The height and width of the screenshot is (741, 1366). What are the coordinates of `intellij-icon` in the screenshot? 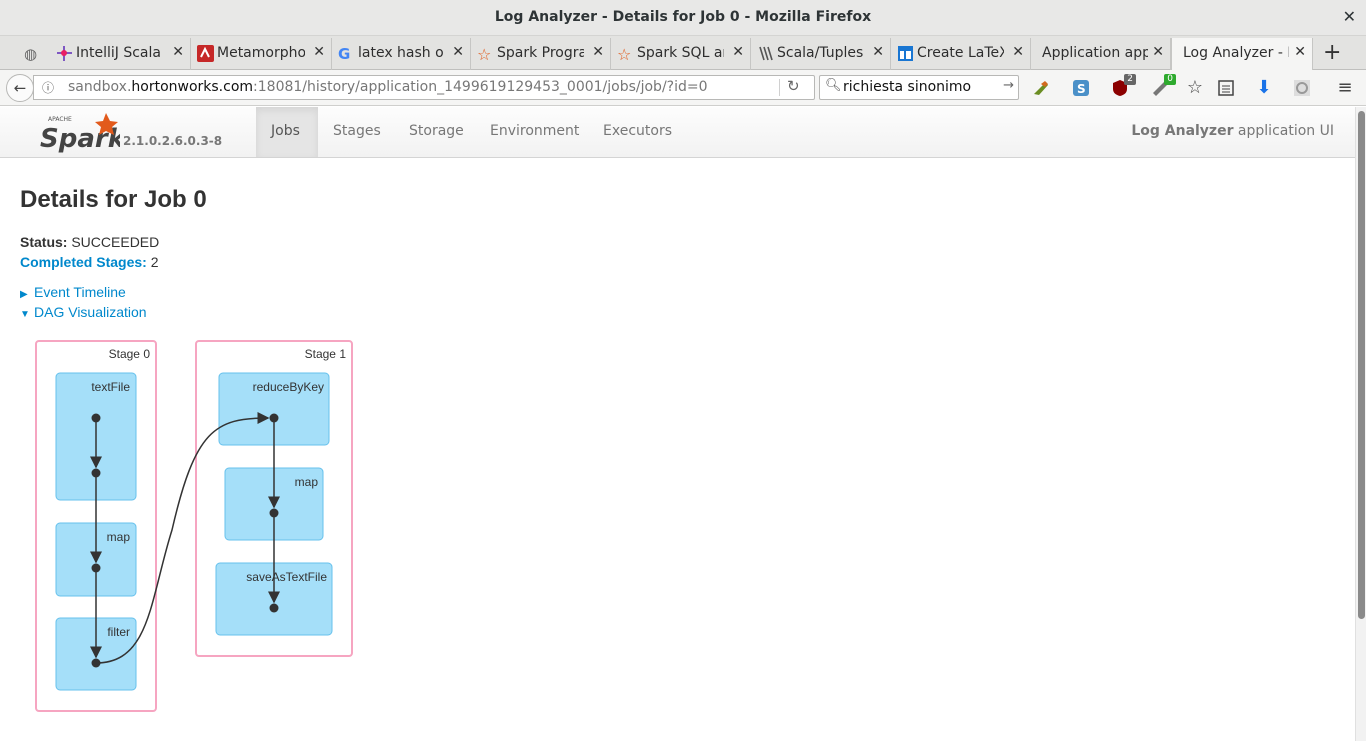 It's located at (64, 53).